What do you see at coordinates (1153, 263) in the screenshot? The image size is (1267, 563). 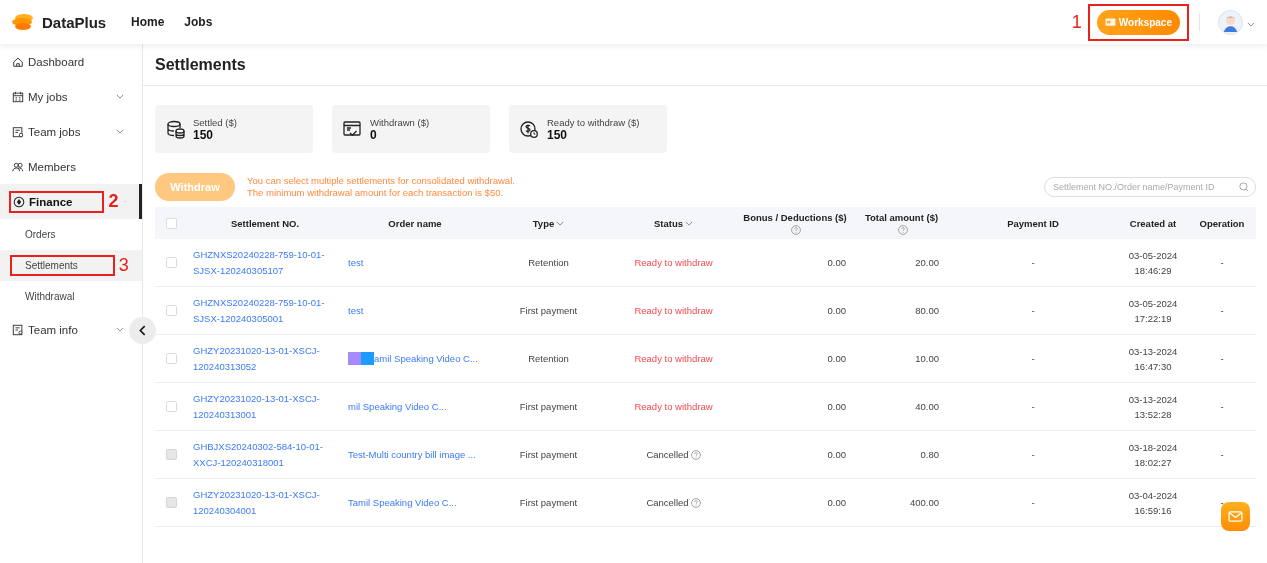 I see `date-text: 03-05-2024 18:46:29` at bounding box center [1153, 263].